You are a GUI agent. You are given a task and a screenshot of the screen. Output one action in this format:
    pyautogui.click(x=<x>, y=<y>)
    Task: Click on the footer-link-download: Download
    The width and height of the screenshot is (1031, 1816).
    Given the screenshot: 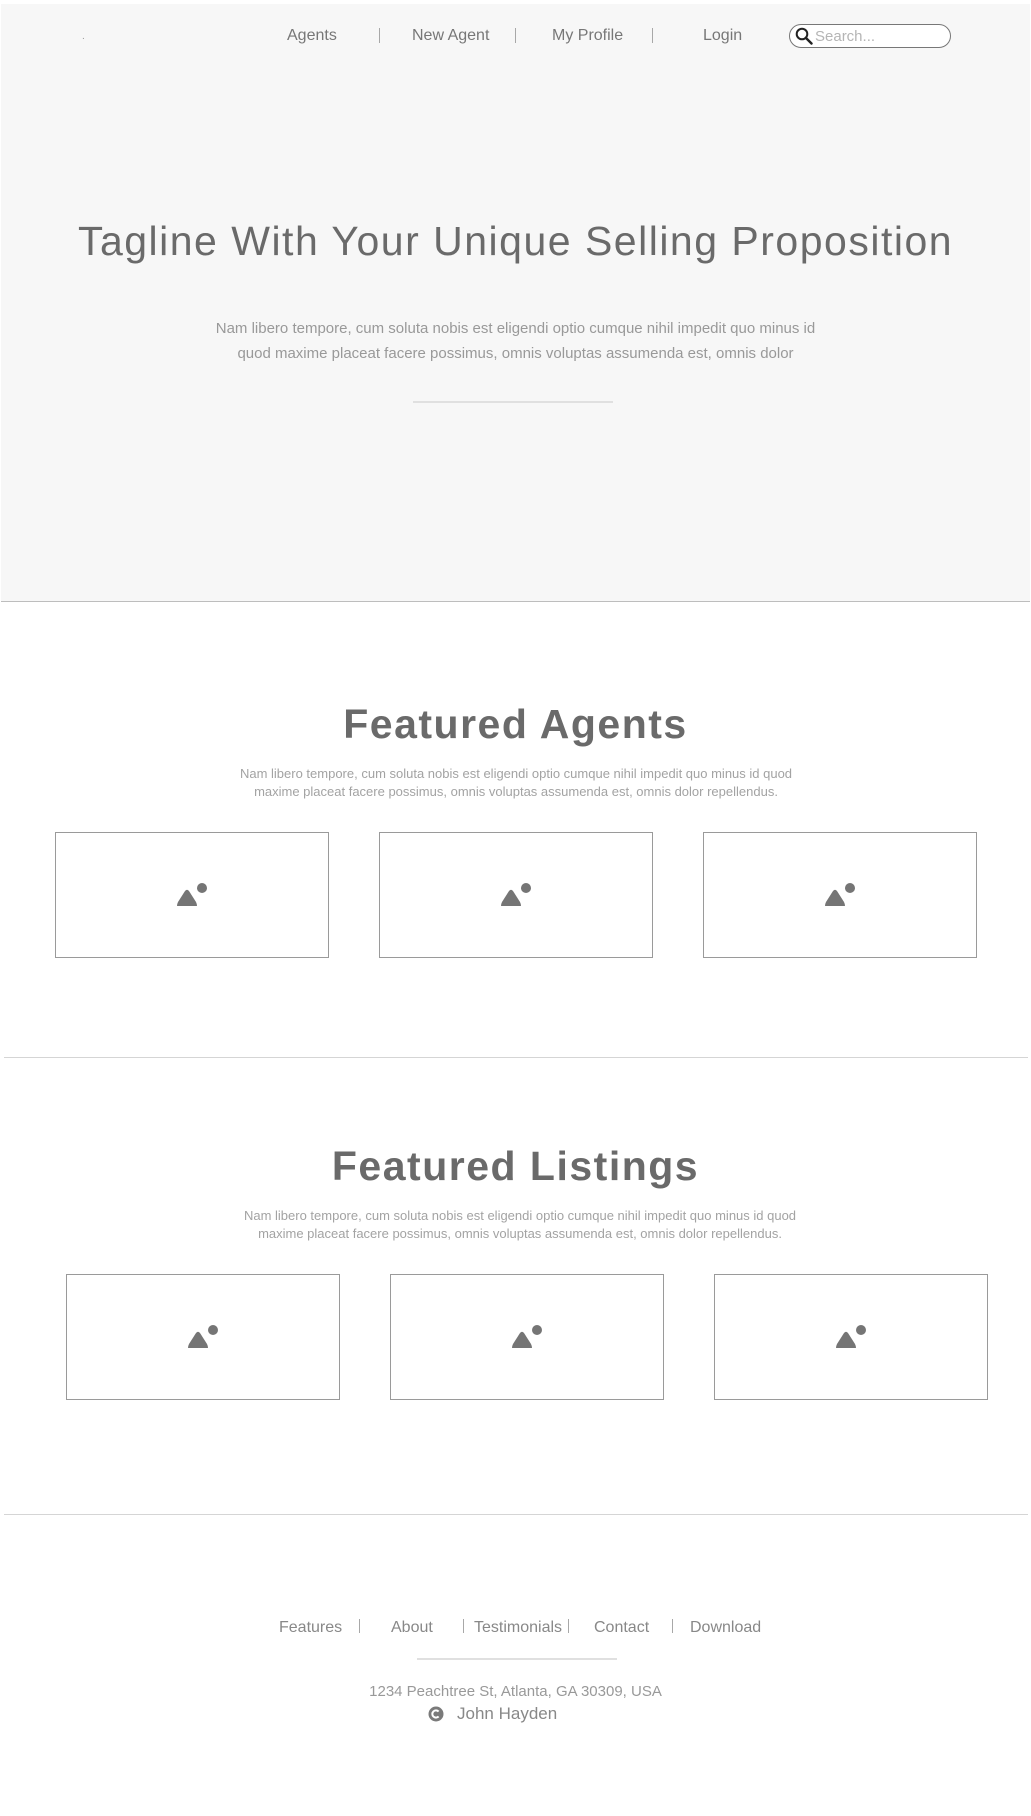 What is the action you would take?
    pyautogui.click(x=725, y=1628)
    